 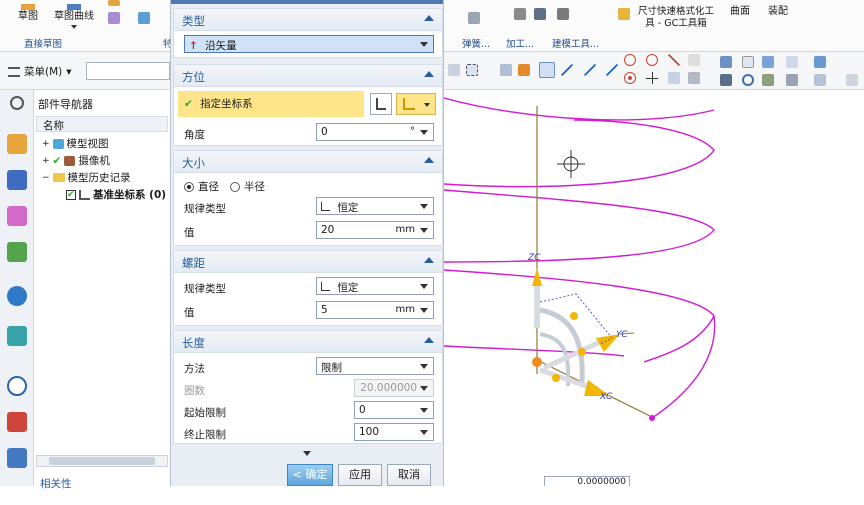 I want to click on specify-csys-row: ✔ 指定坐标系, so click(x=271, y=104).